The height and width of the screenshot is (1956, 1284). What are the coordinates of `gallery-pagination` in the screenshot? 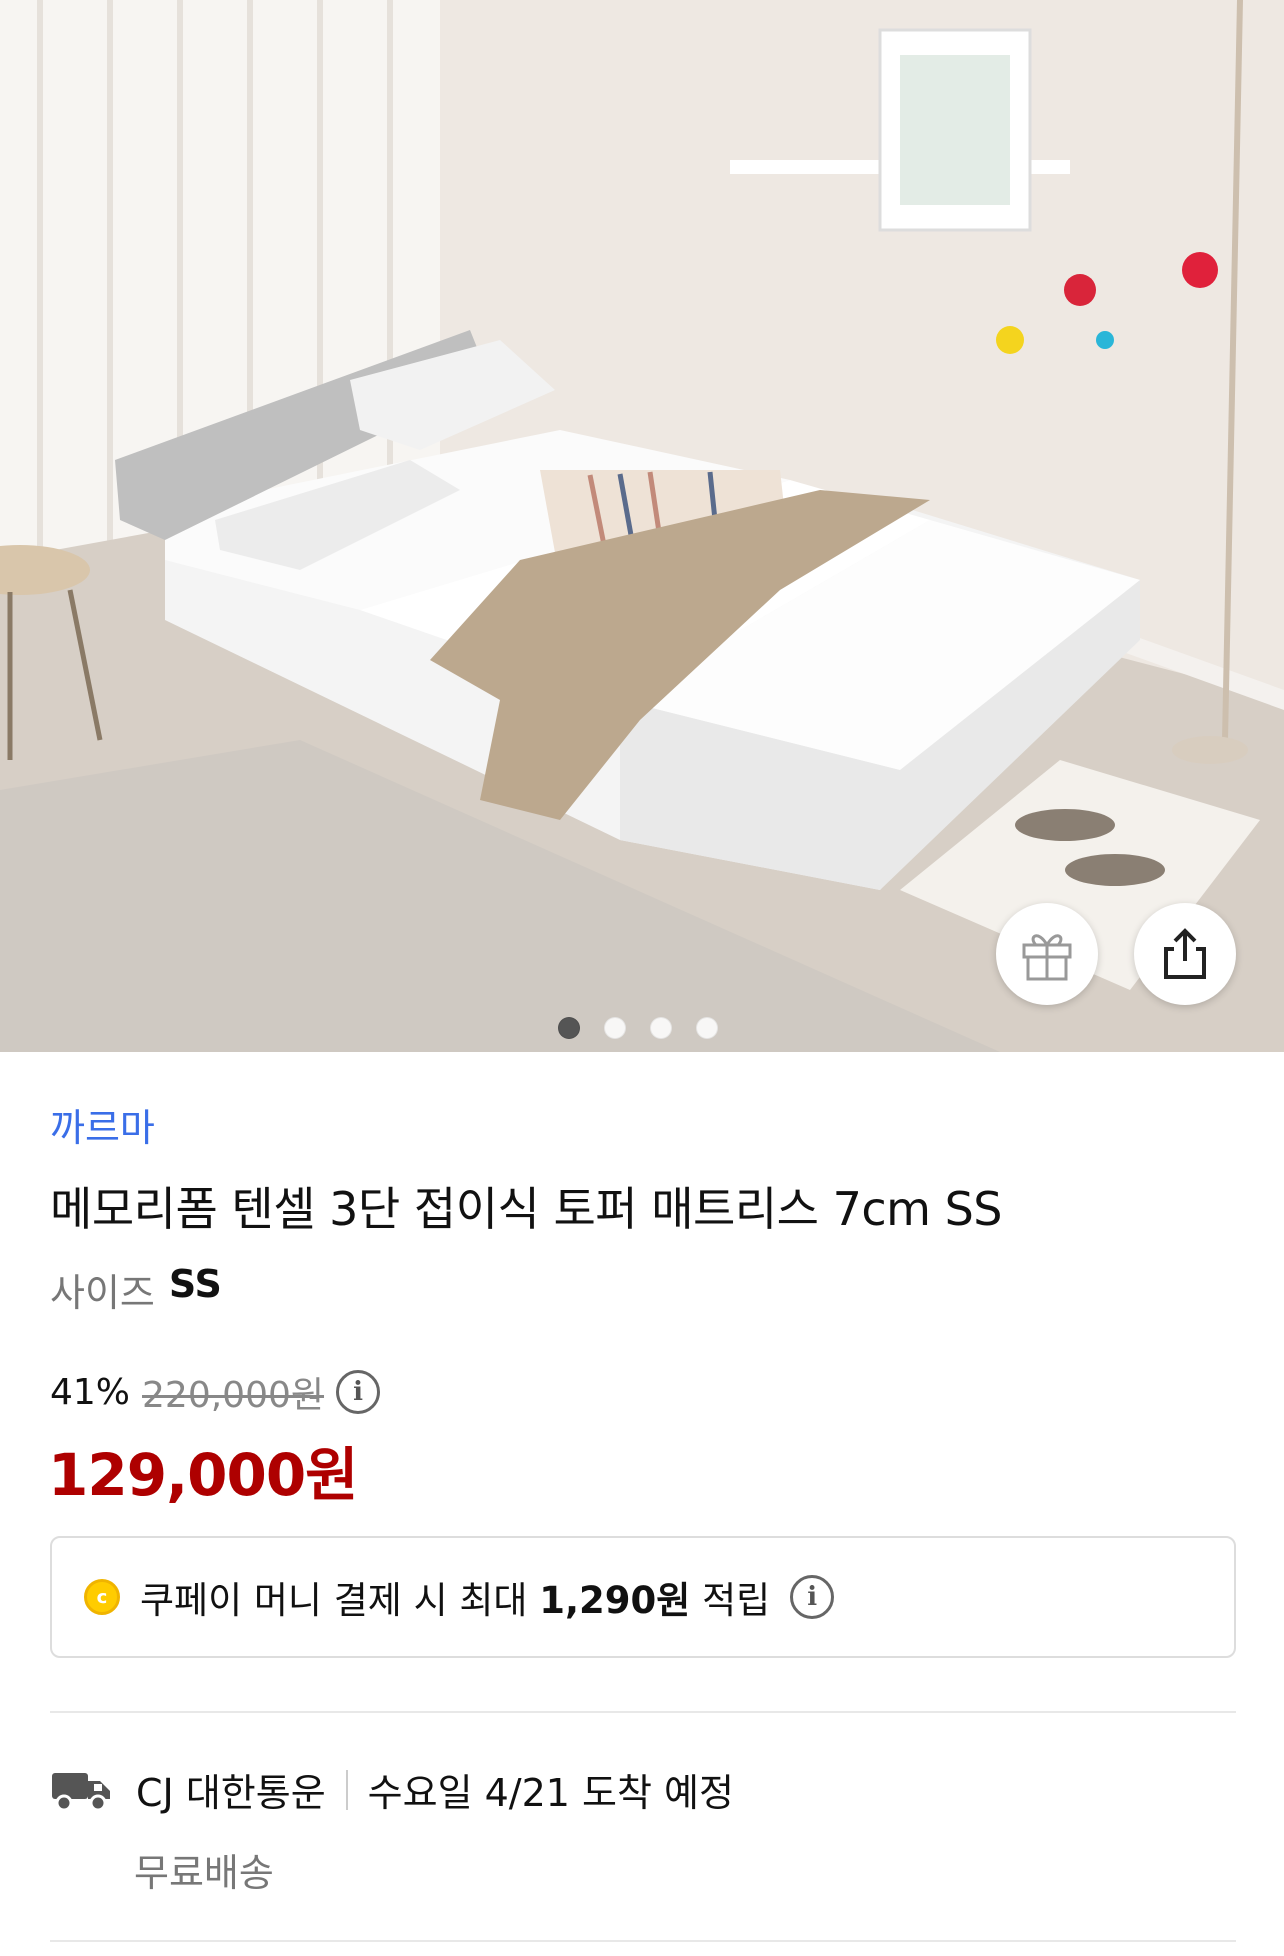 It's located at (638, 1028).